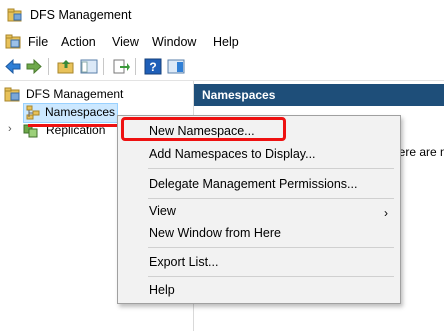 Image resolution: width=444 pixels, height=331 pixels. What do you see at coordinates (75, 94) in the screenshot?
I see `tree-root-label: DFS Management` at bounding box center [75, 94].